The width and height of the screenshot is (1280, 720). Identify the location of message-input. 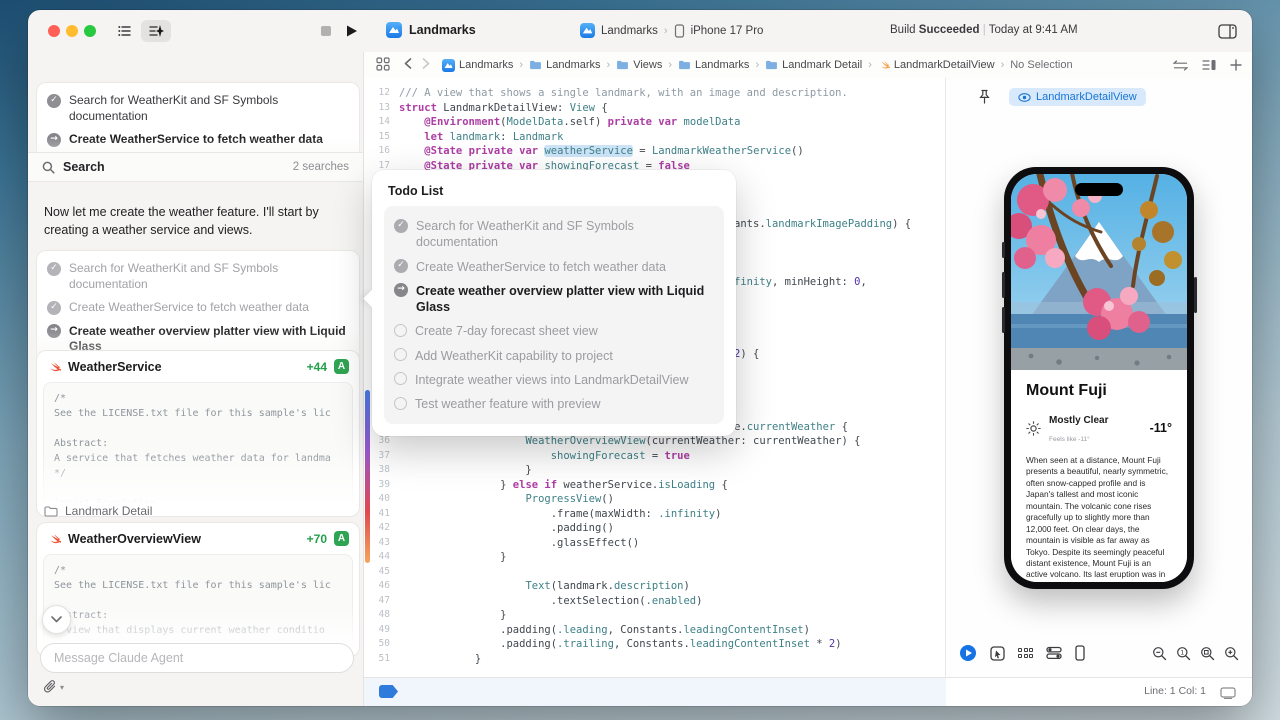
(197, 658).